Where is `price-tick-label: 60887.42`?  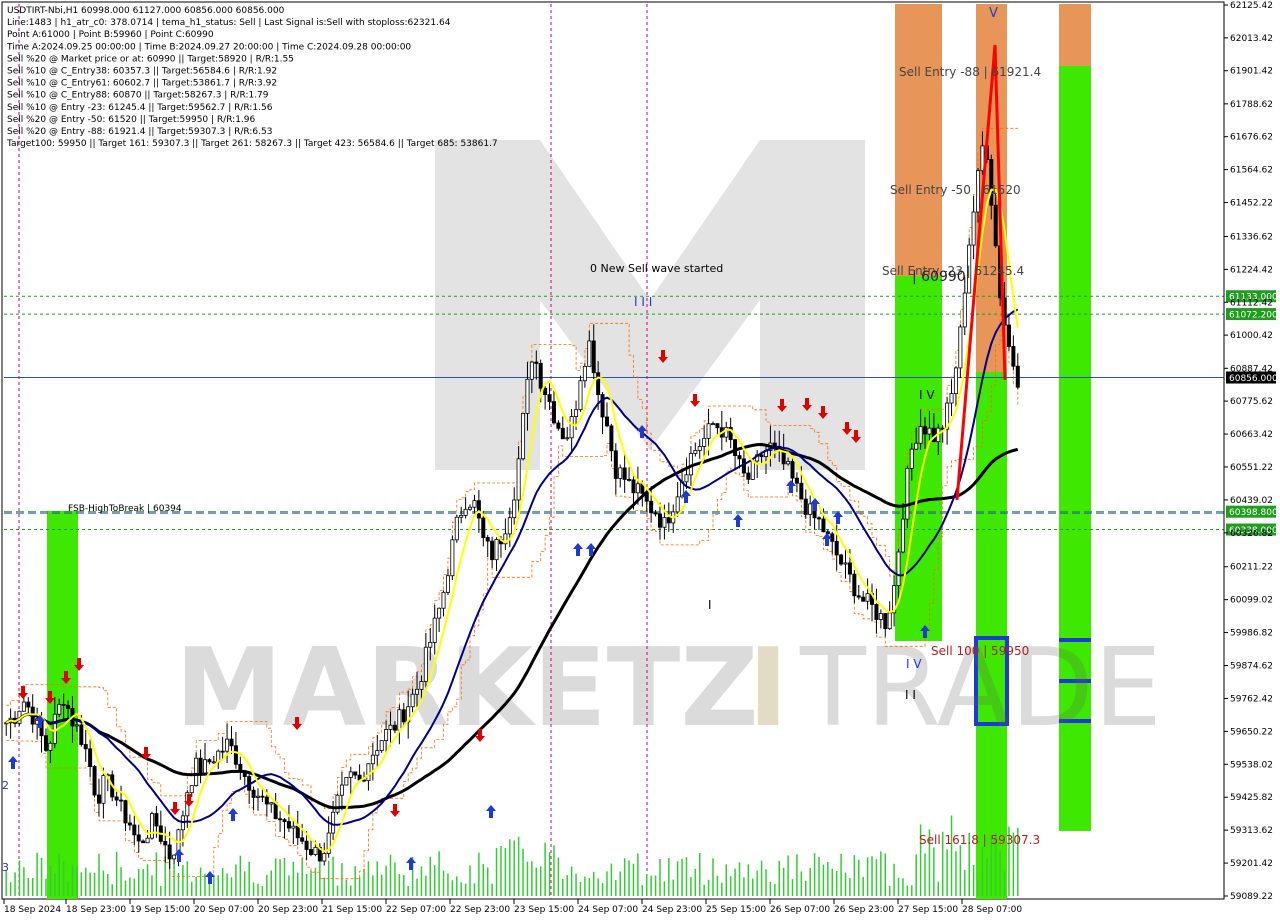 price-tick-label: 60887.42 is located at coordinates (1251, 369).